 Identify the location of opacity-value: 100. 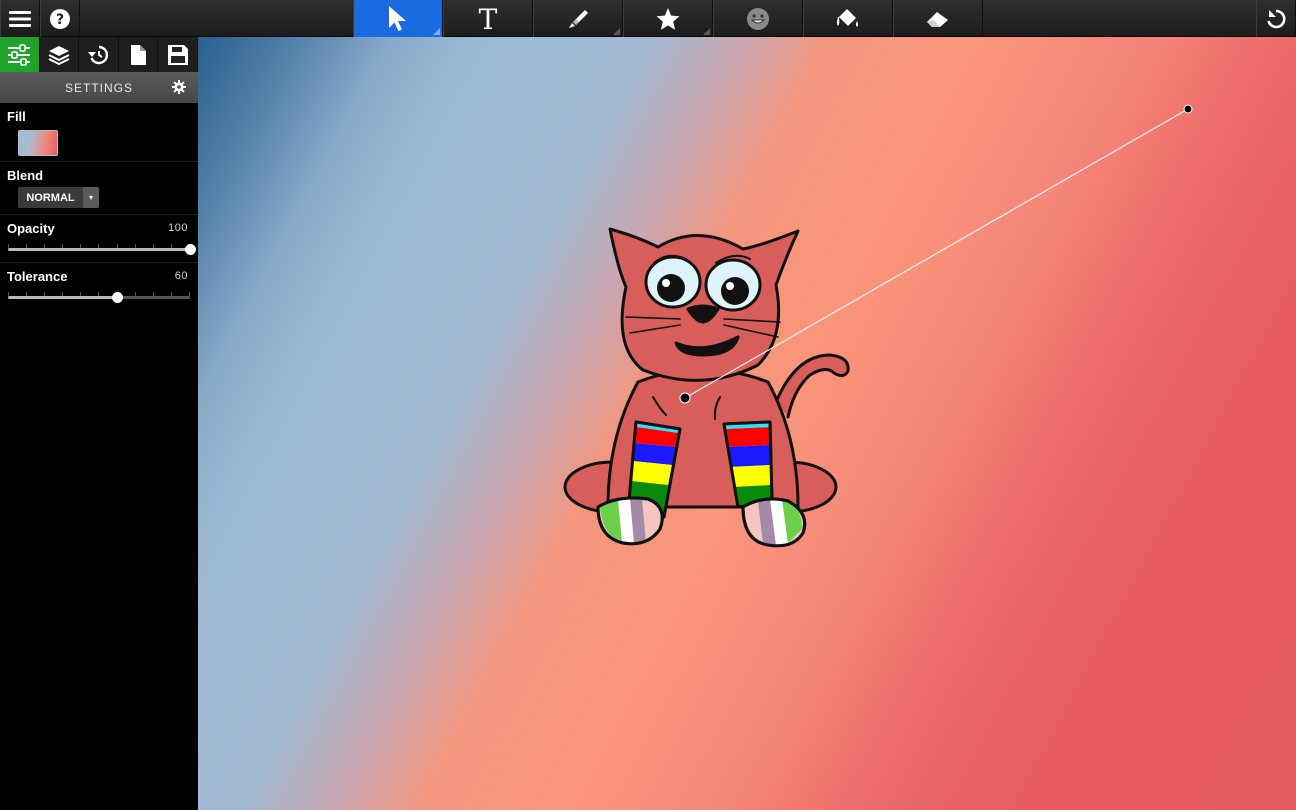
(178, 228).